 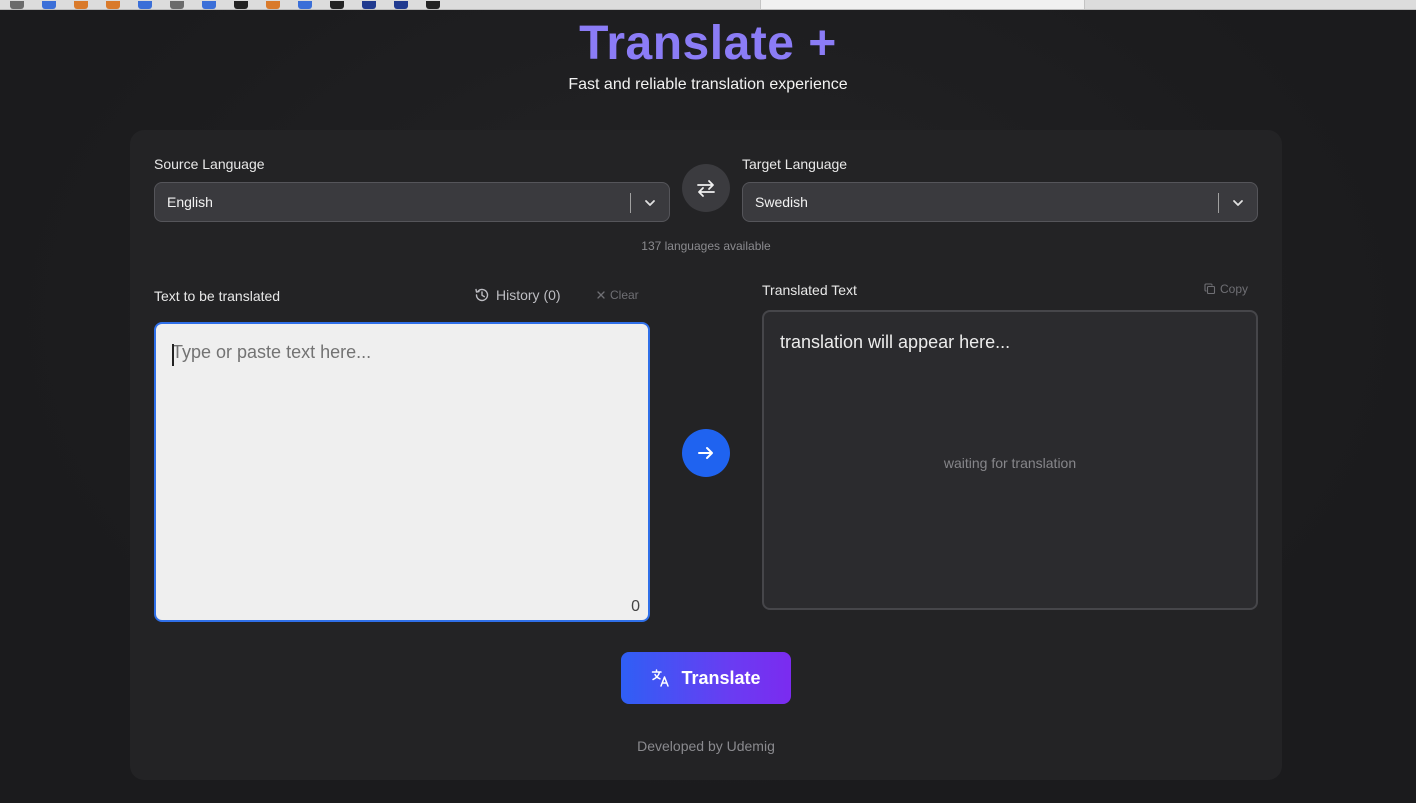 What do you see at coordinates (1010, 463) in the screenshot?
I see `translation-status: waiting for translation` at bounding box center [1010, 463].